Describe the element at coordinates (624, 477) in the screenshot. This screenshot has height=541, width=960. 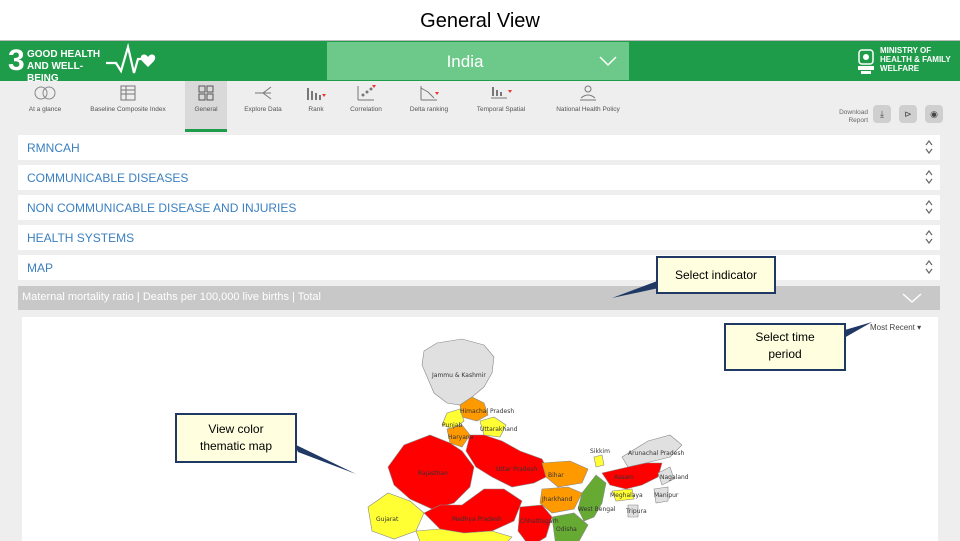
I see `map-label: Assam` at that location.